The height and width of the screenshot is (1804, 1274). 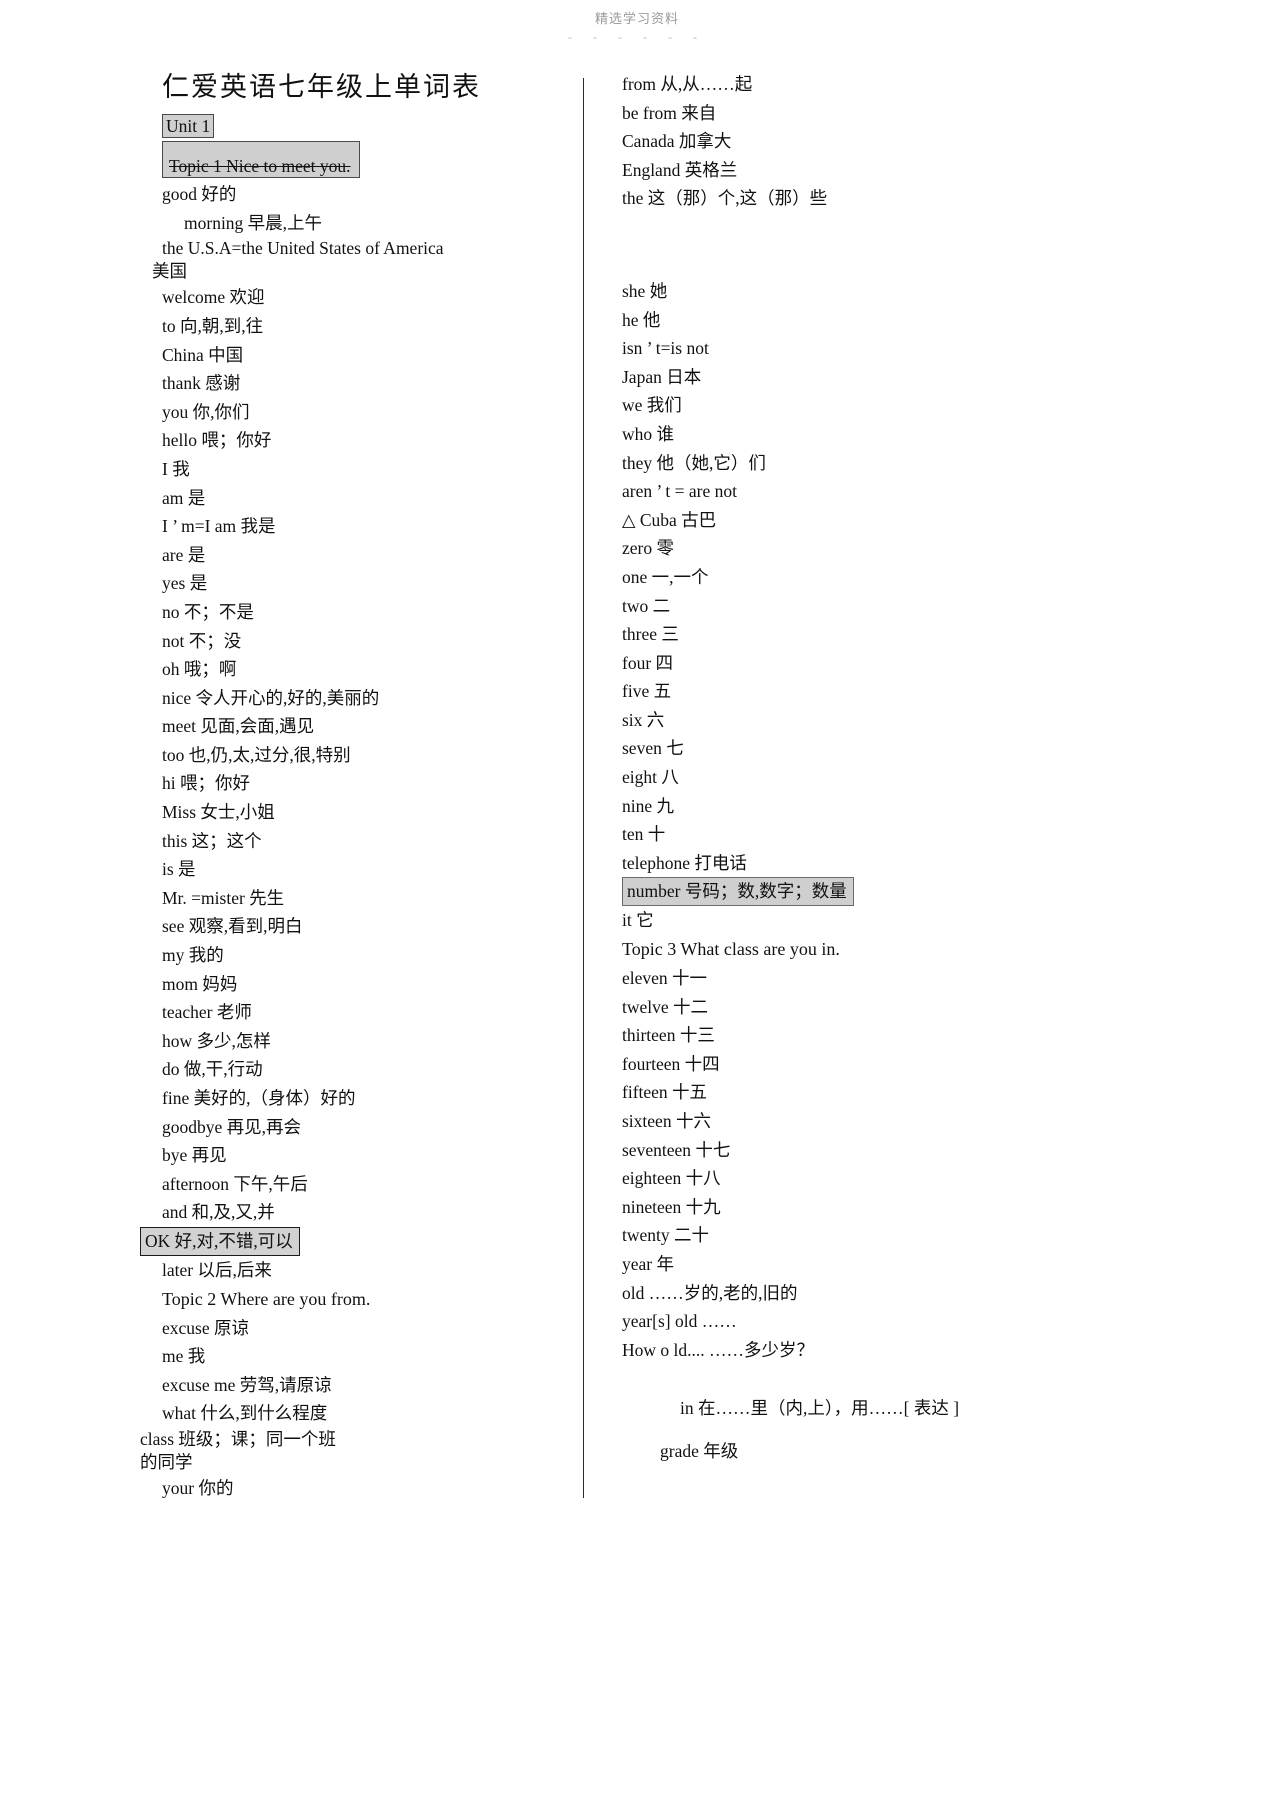 I want to click on vocab-entry: grade 年级, so click(x=699, y=1450).